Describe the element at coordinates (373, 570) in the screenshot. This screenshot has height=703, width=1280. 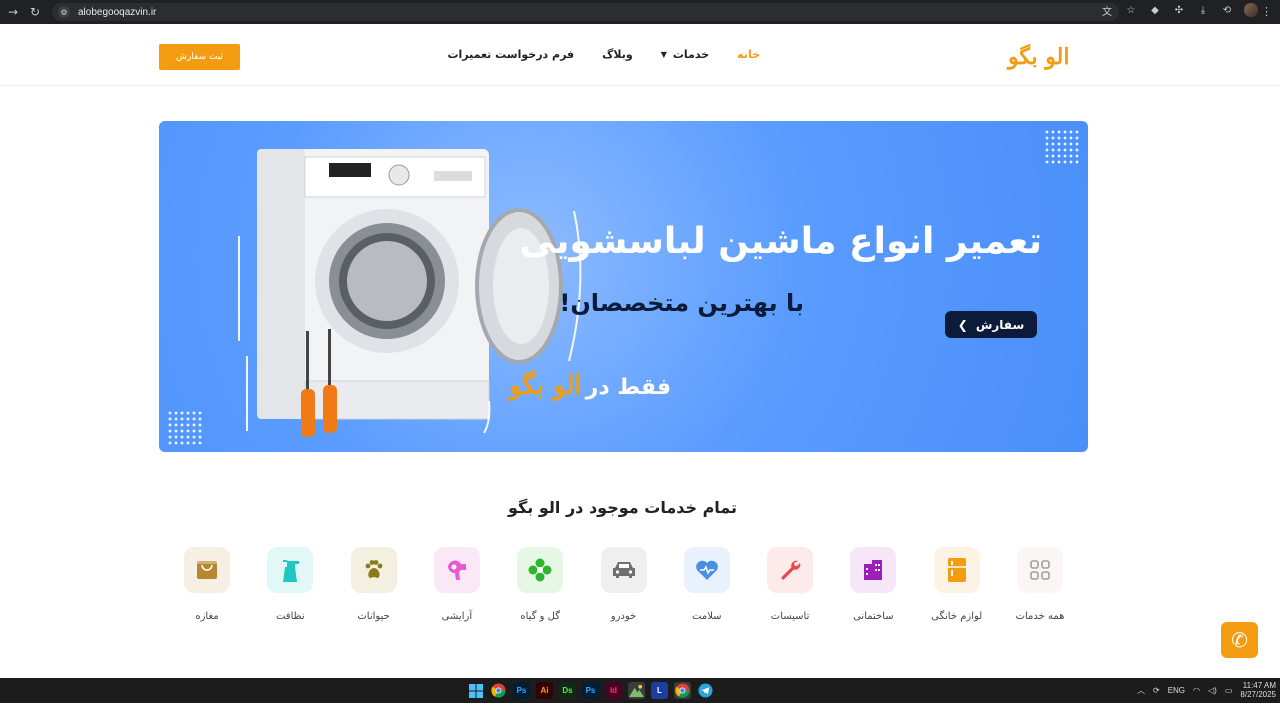
I see `paw-icon` at that location.